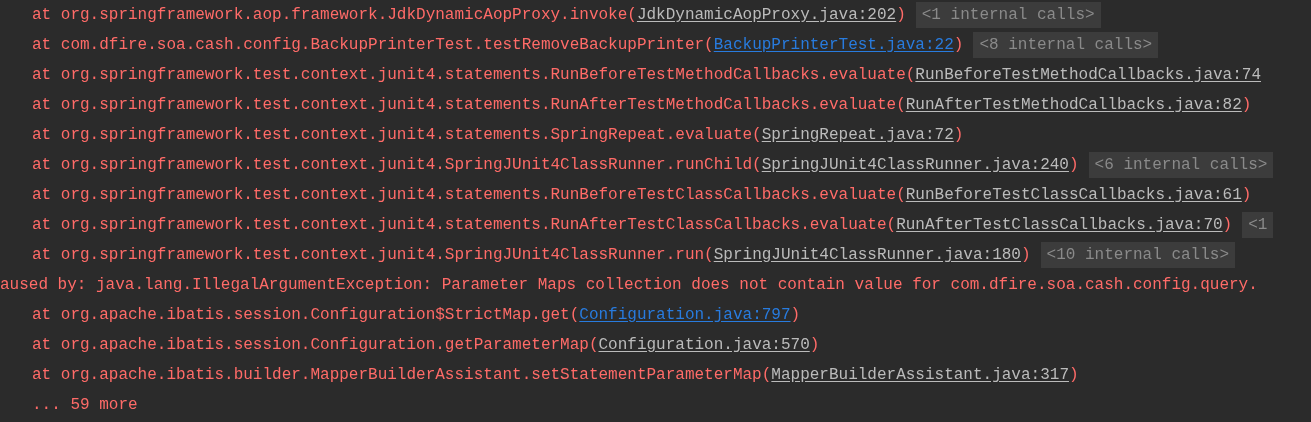 This screenshot has width=1311, height=422. I want to click on stack-frame-text: at org.springframework.test.context.junit4.SpringJUnit4ClassRunner.runChild(, so click(397, 165).